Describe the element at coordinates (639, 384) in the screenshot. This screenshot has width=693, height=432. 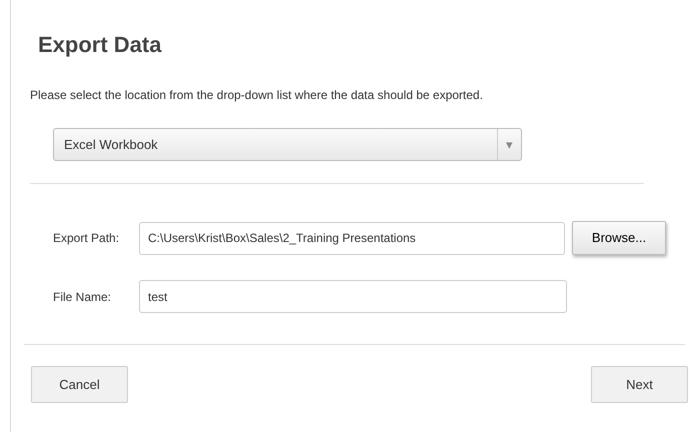
I see `next-button: Next` at that location.